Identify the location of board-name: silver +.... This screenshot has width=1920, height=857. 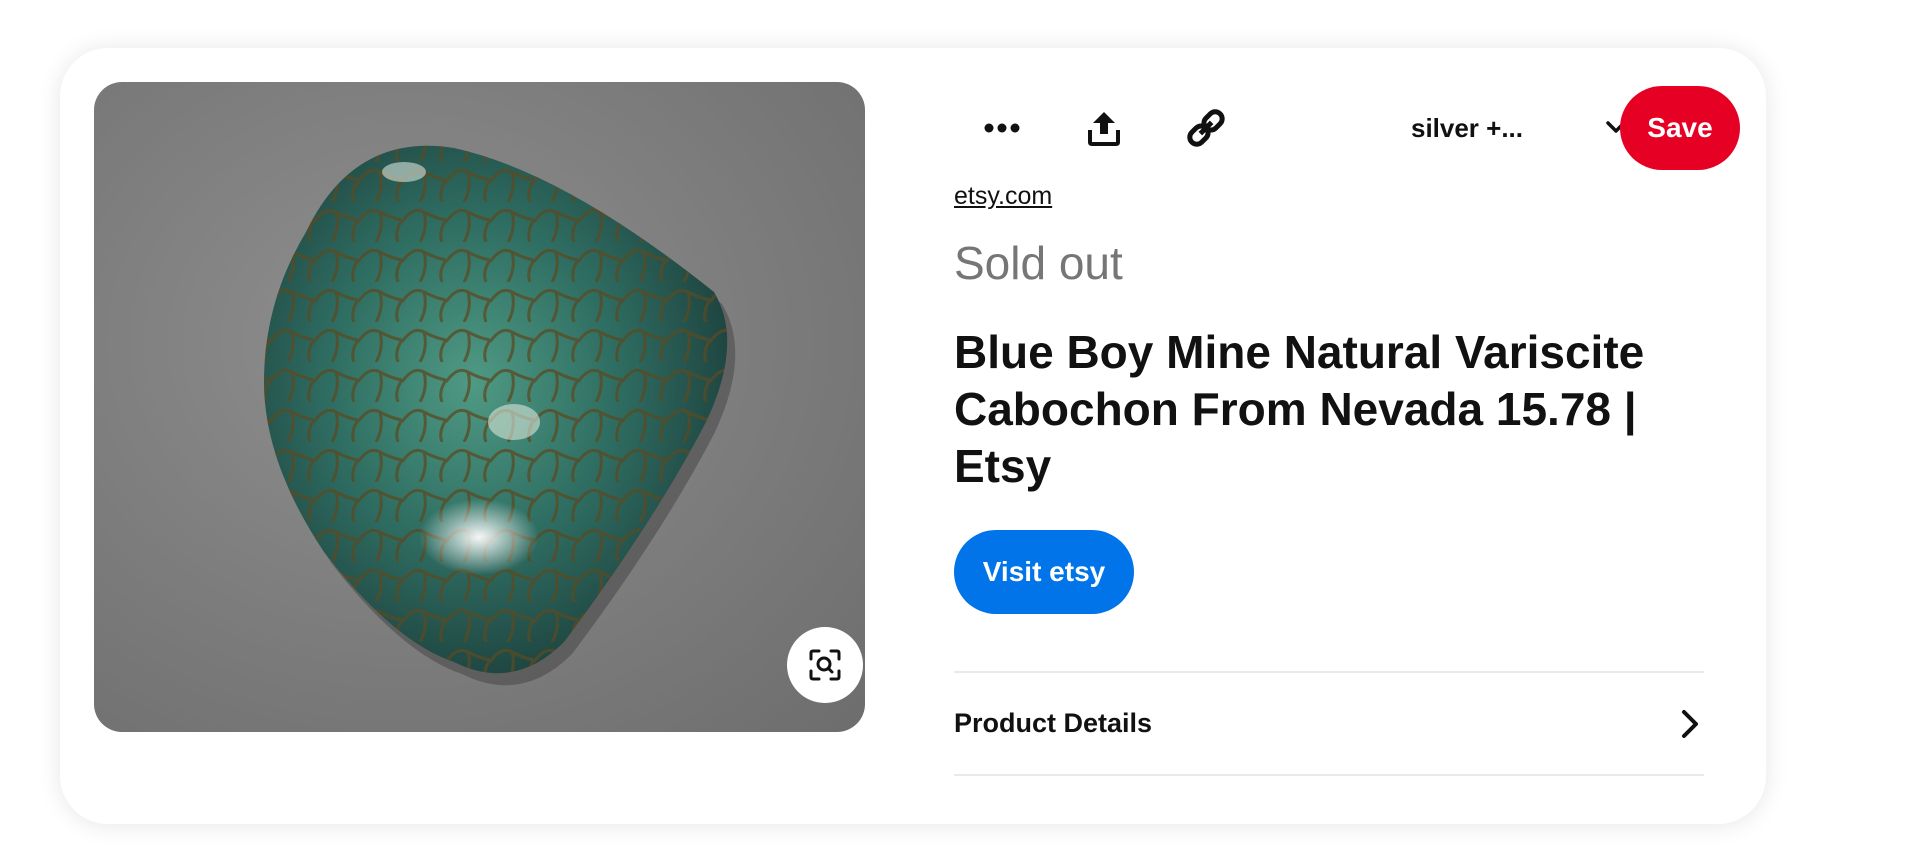
(1467, 127).